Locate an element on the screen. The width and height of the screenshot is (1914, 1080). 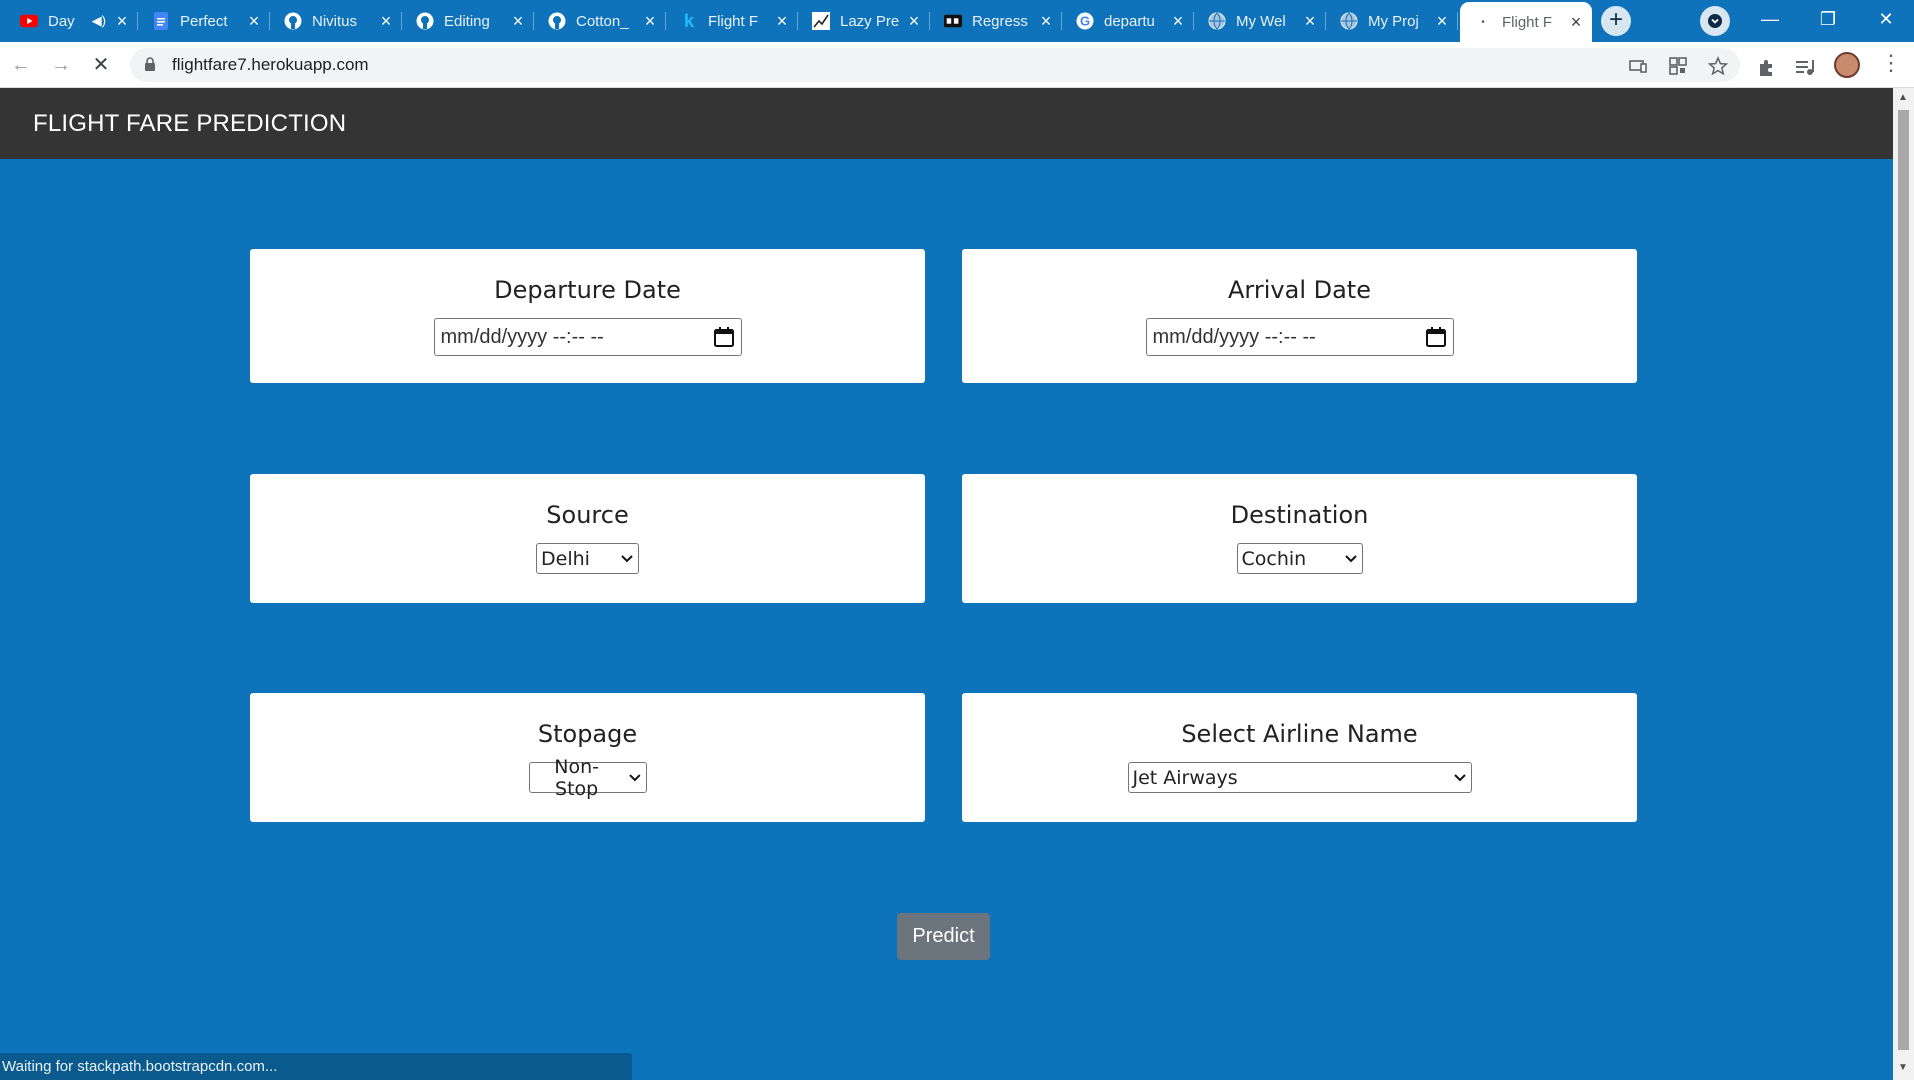
tab-title: My Wel is located at coordinates (1261, 21).